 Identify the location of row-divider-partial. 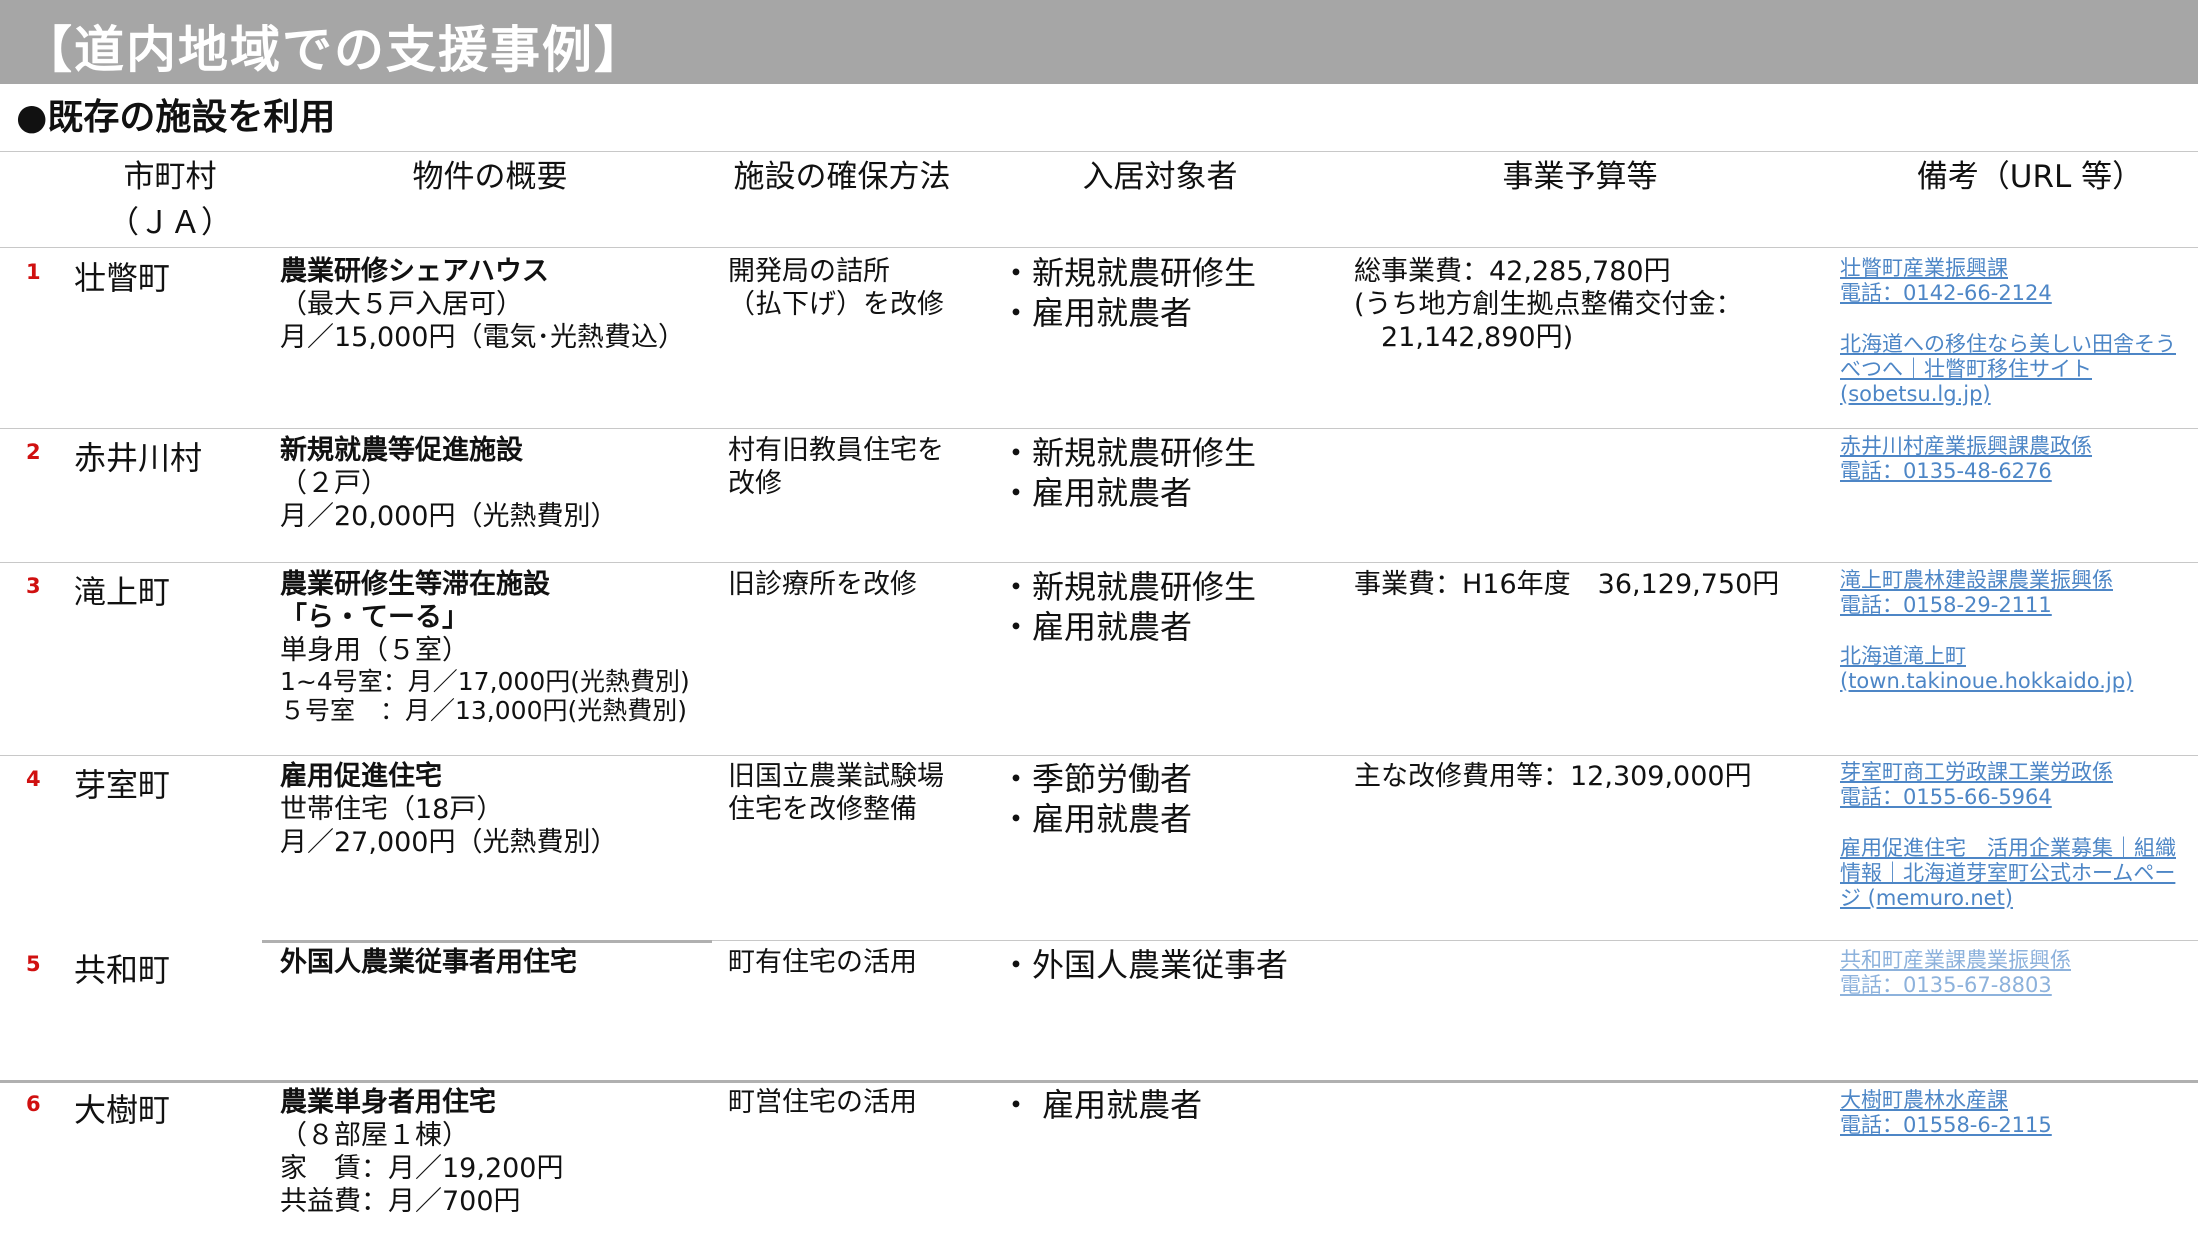
(487, 941).